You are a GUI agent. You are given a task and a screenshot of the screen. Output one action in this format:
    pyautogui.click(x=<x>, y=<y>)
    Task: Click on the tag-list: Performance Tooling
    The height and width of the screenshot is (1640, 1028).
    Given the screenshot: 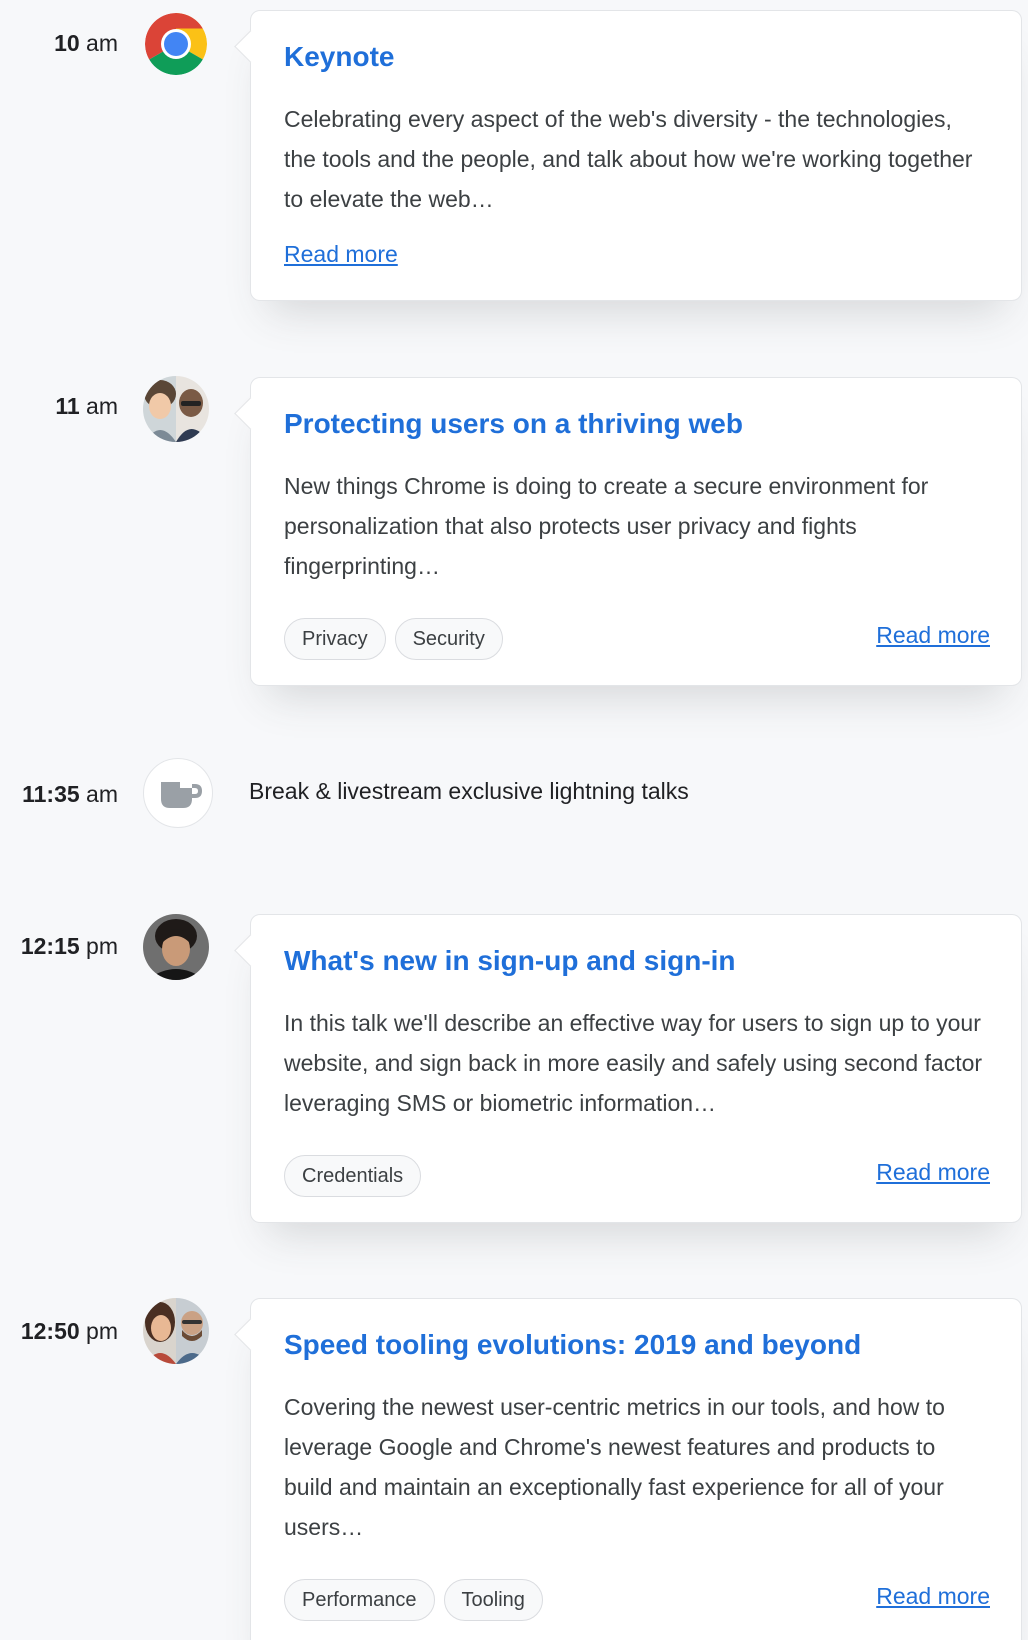 What is the action you would take?
    pyautogui.click(x=413, y=1600)
    